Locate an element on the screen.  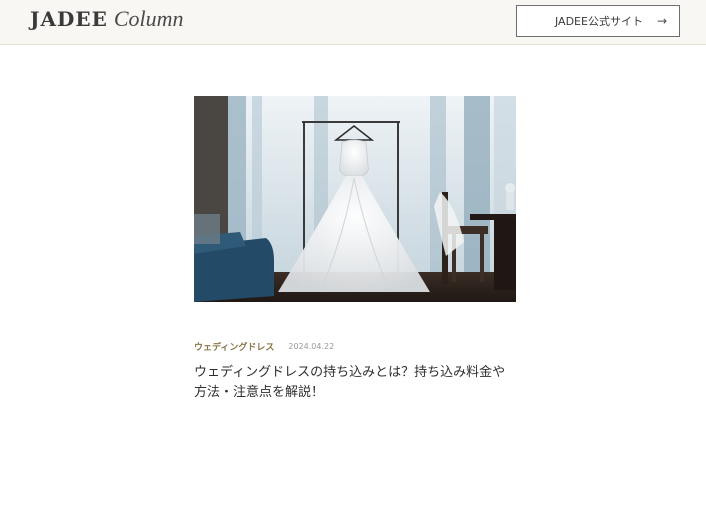
article-title: ウェディングドレスの持ち込みとは？持ち込み料金や 方法・注意点を解説！ is located at coordinates (354, 383).